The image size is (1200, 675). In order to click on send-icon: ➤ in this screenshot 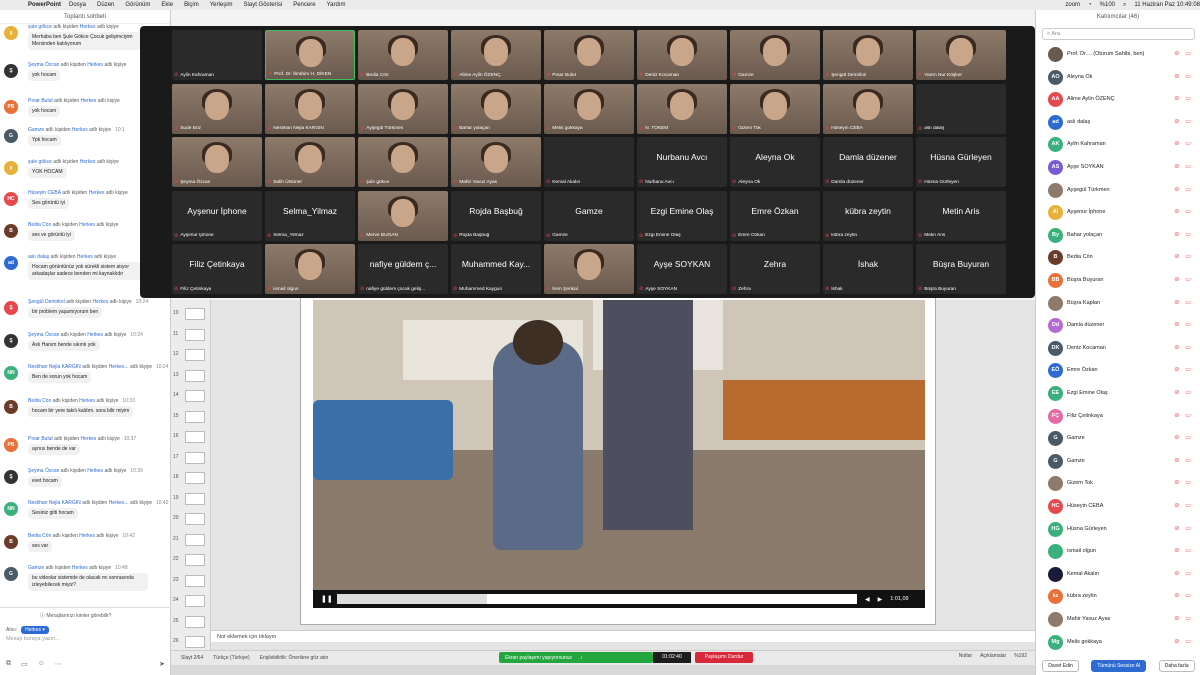, I will do `click(162, 664)`.